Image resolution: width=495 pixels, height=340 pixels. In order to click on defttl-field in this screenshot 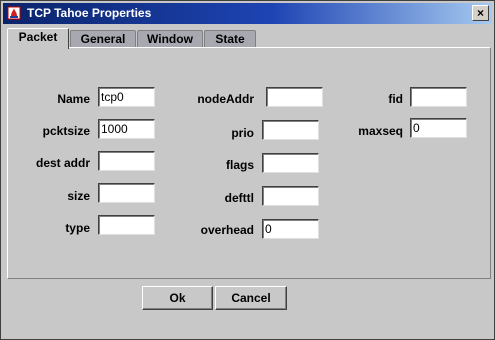, I will do `click(290, 196)`.